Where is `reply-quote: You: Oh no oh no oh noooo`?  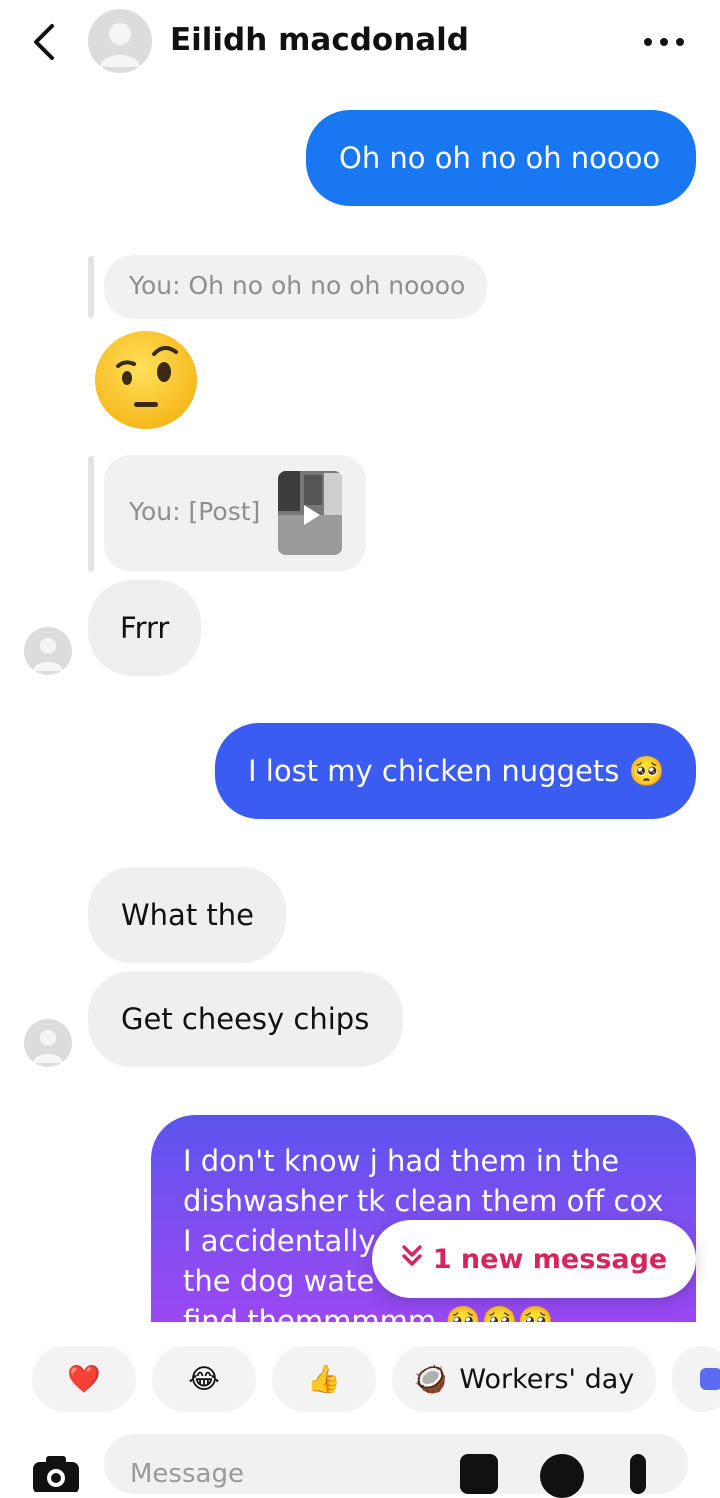 reply-quote: You: Oh no oh no oh noooo is located at coordinates (295, 287).